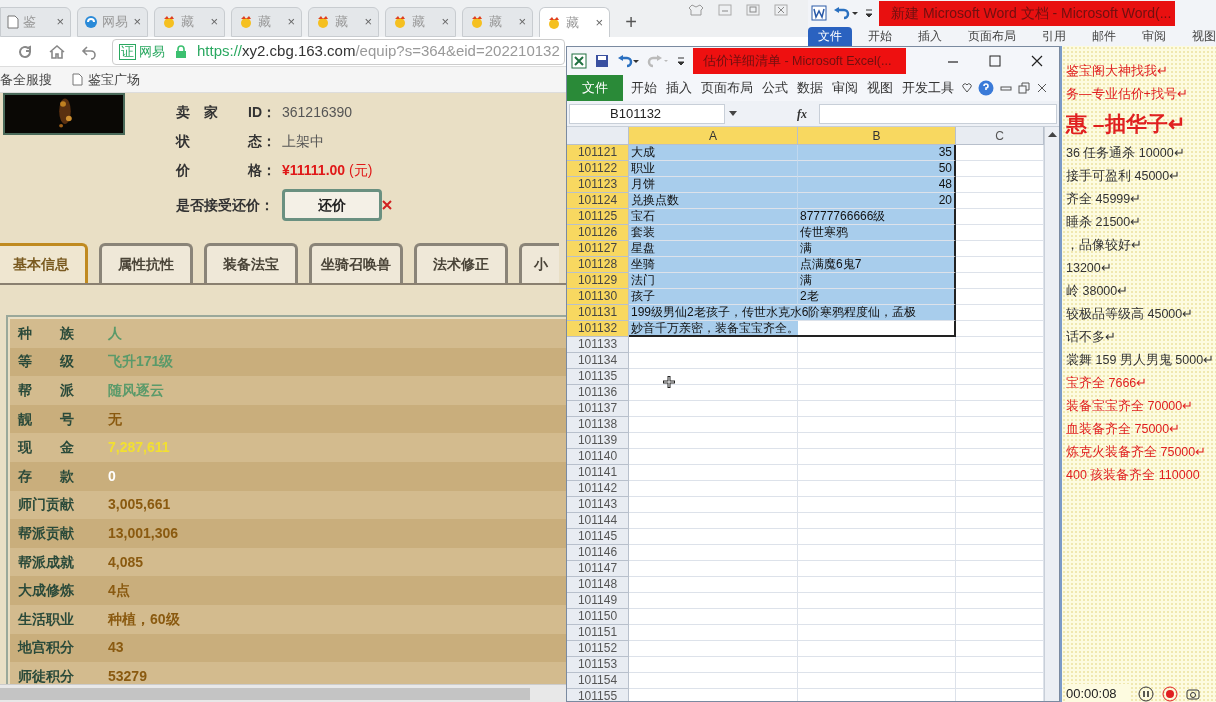 The height and width of the screenshot is (702, 1216). I want to click on section-tab: 属性抗性, so click(146, 263).